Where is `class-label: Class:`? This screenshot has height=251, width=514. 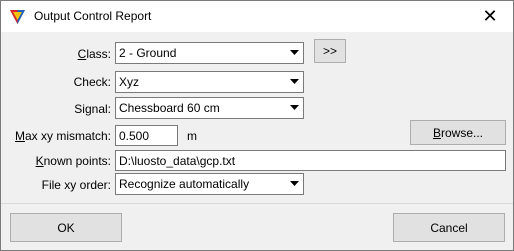
class-label: Class: is located at coordinates (94, 54).